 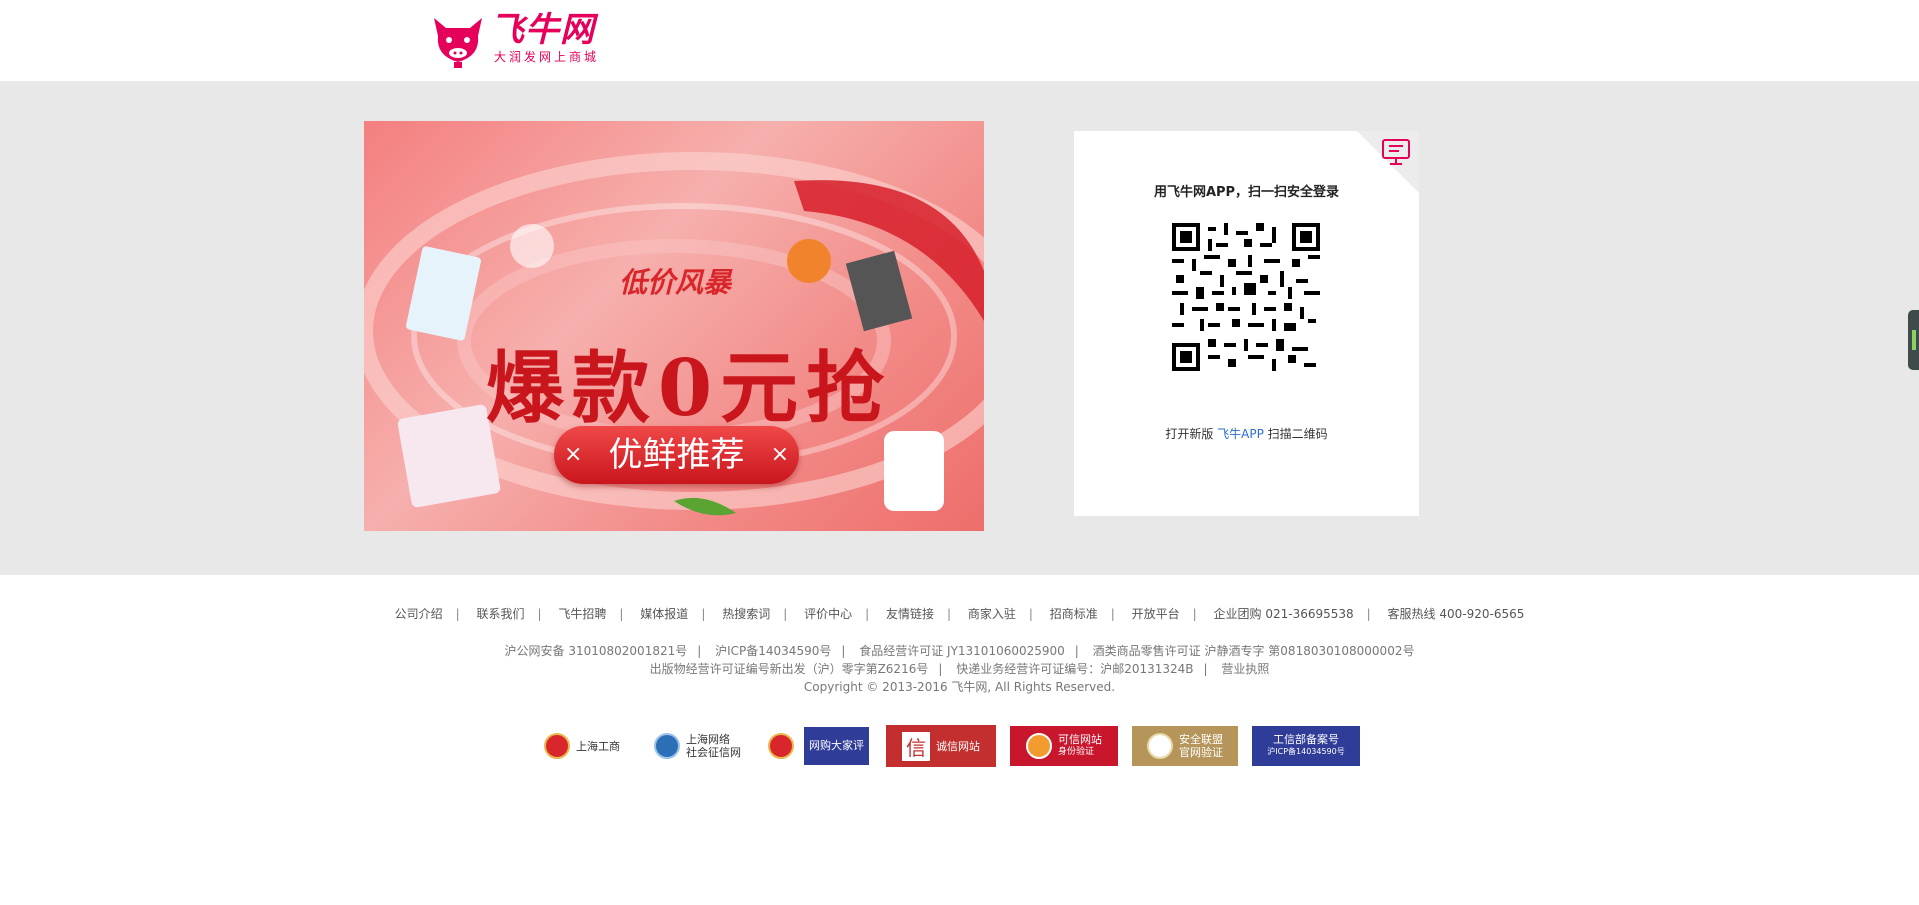 I want to click on qr-login-card: 用飞牛网APP，扫一扫安全登录 打开新版 飞牛APP 扫描二维码, so click(x=1246, y=323).